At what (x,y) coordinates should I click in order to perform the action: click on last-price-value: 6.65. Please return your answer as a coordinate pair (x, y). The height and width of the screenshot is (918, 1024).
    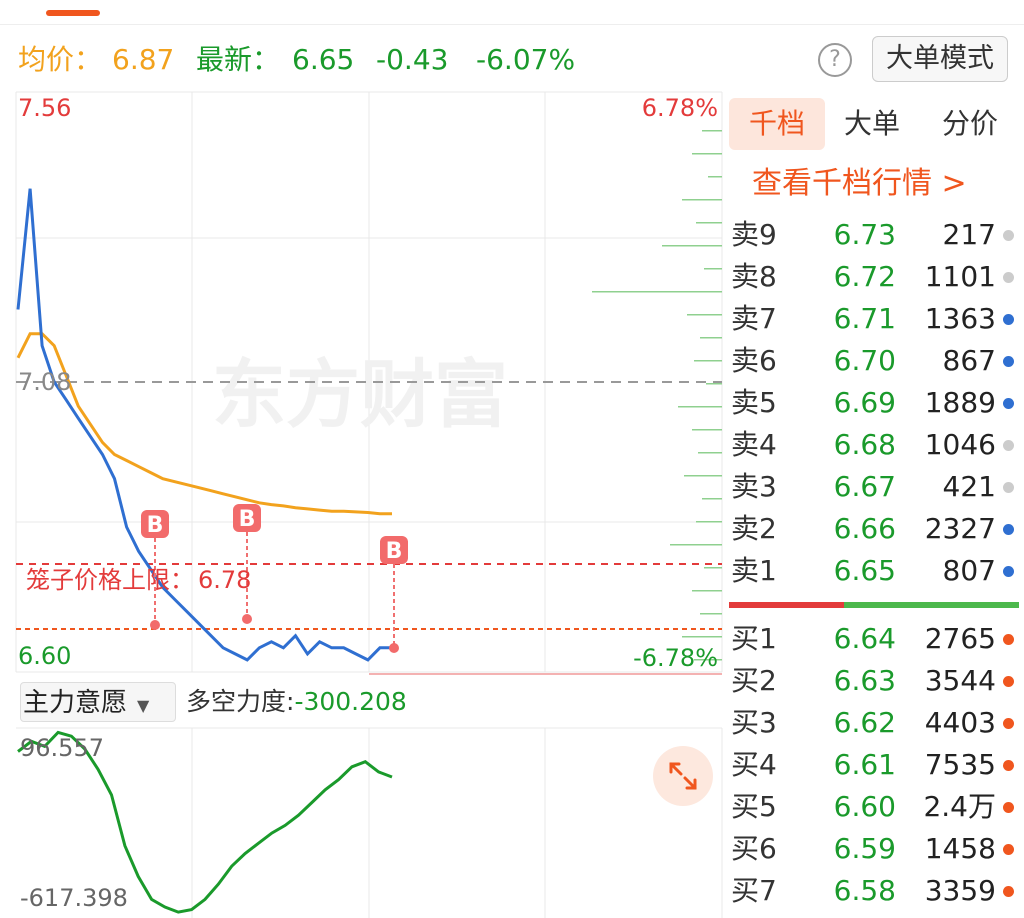
    Looking at the image, I should click on (323, 59).